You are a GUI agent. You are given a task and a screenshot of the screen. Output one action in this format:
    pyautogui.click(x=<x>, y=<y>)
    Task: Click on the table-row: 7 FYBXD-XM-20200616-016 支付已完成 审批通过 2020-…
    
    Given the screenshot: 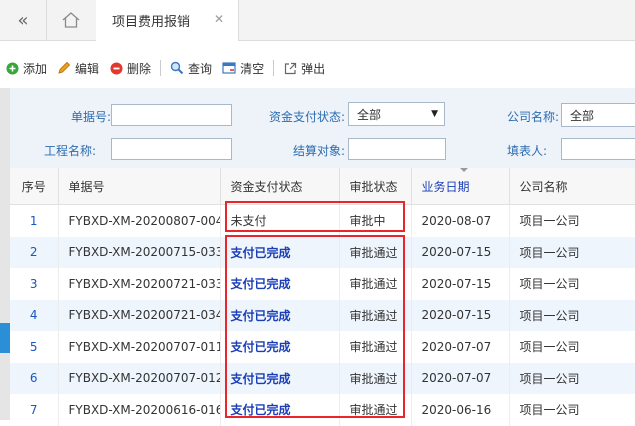 What is the action you would take?
    pyautogui.click(x=322, y=410)
    